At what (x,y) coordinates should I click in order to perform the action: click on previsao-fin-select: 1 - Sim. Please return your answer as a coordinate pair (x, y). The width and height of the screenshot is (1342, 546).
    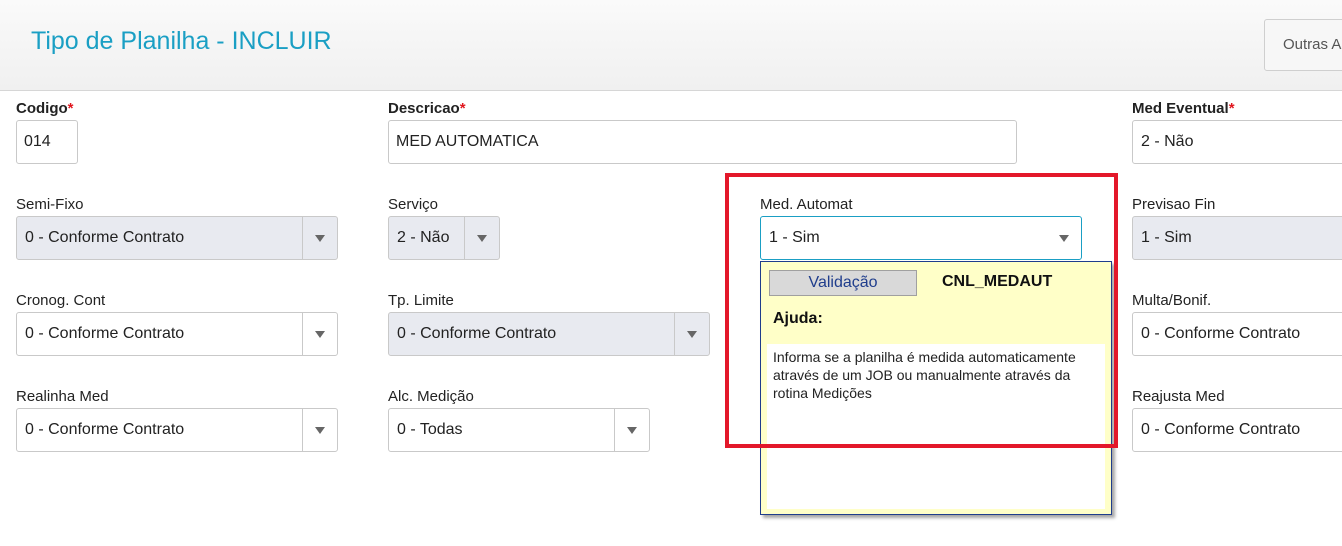
    Looking at the image, I should click on (1237, 238).